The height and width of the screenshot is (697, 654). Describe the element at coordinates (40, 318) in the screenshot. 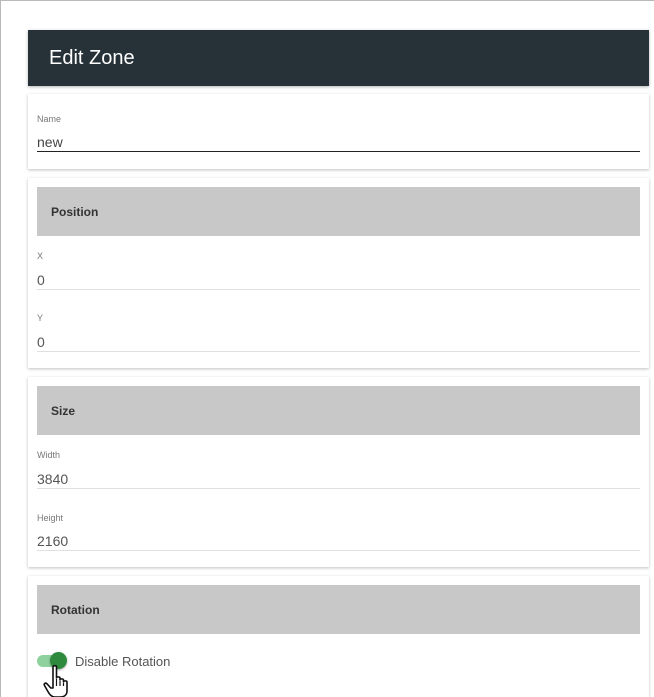

I see `y-label: Y` at that location.